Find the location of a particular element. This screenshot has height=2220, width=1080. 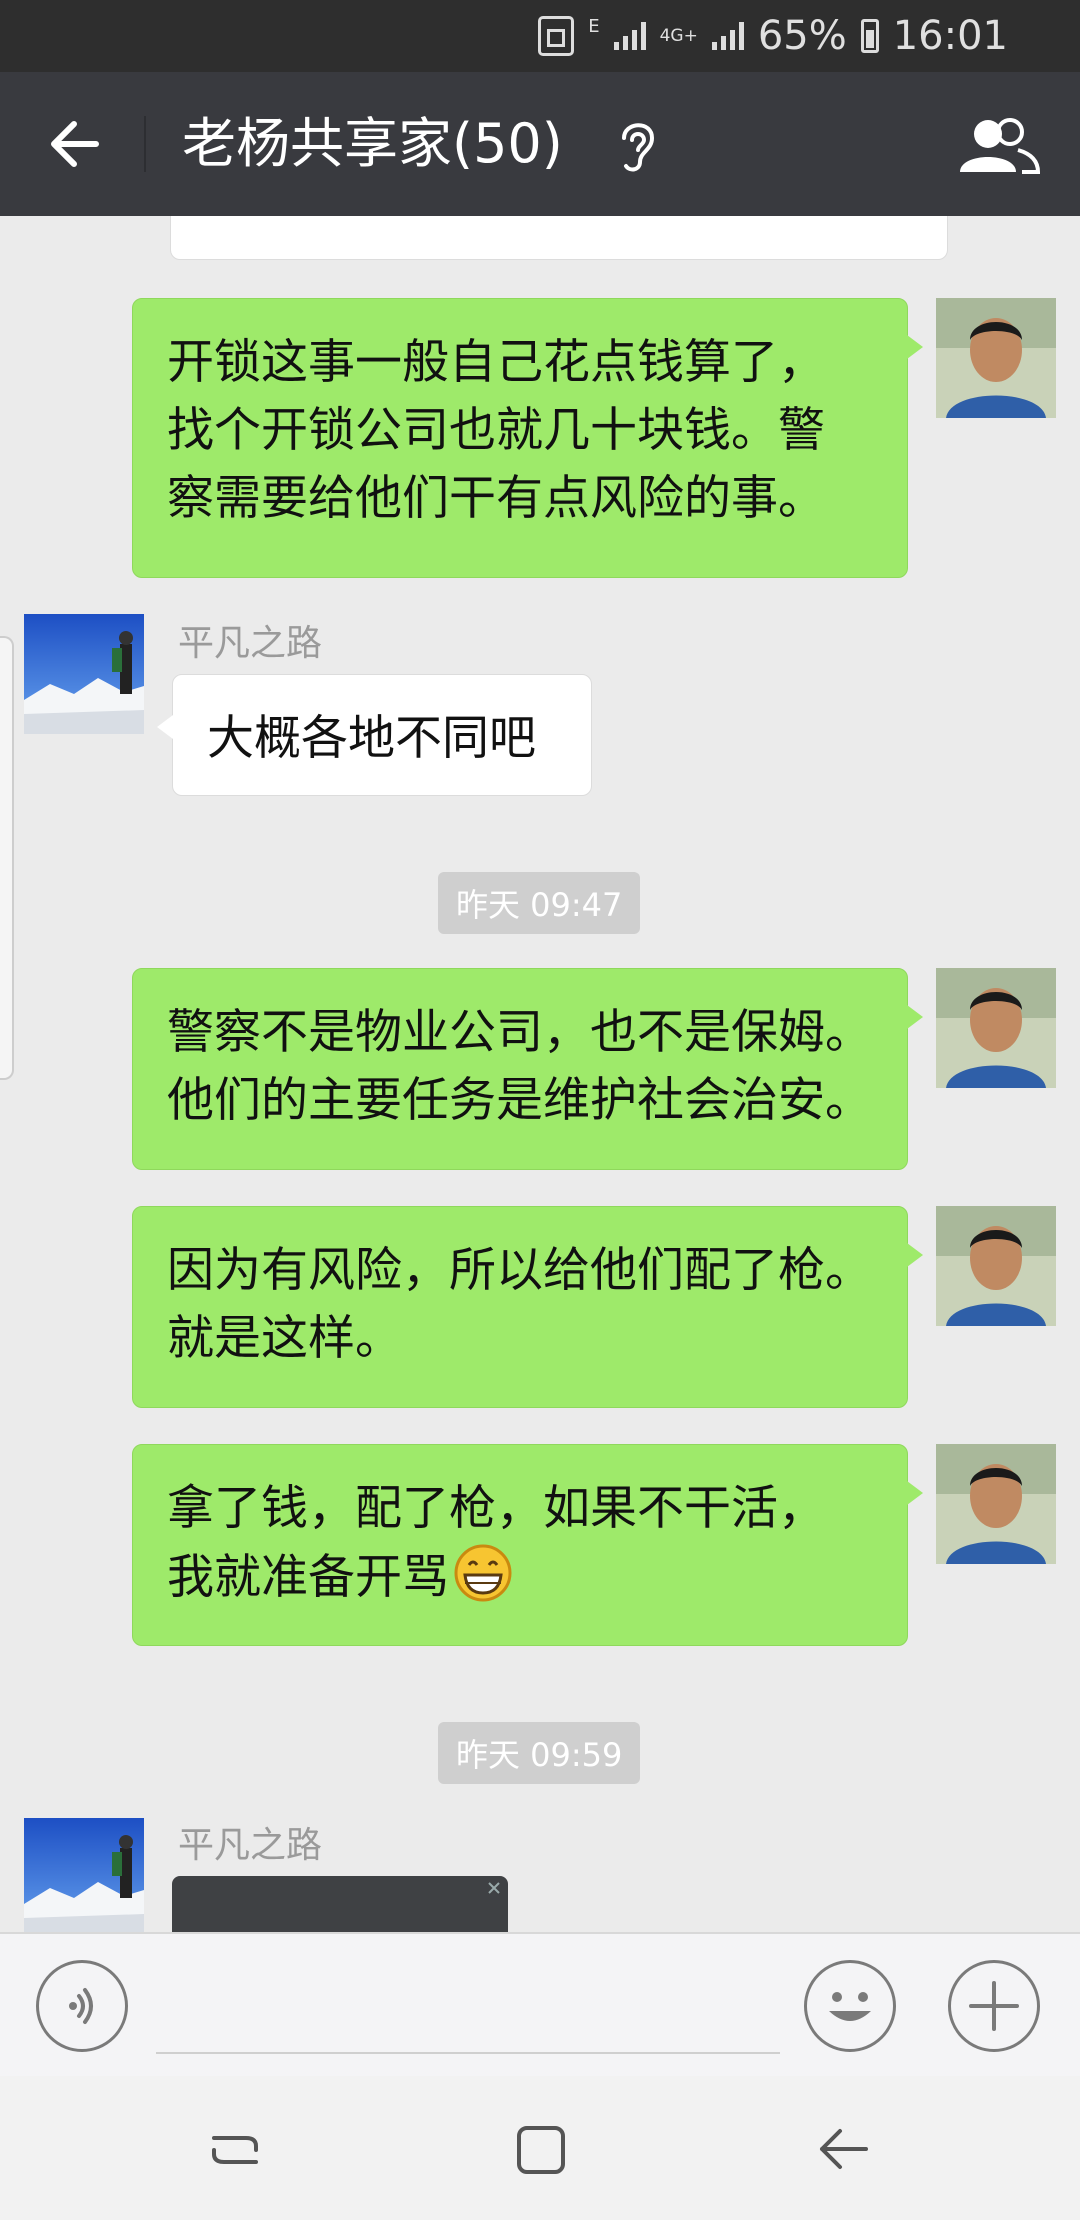

back-arrow-icon is located at coordinates (75, 144).